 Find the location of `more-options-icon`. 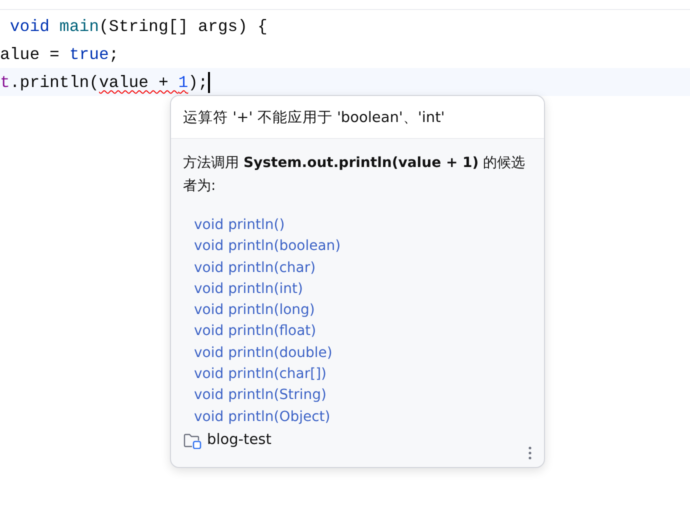

more-options-icon is located at coordinates (530, 453).